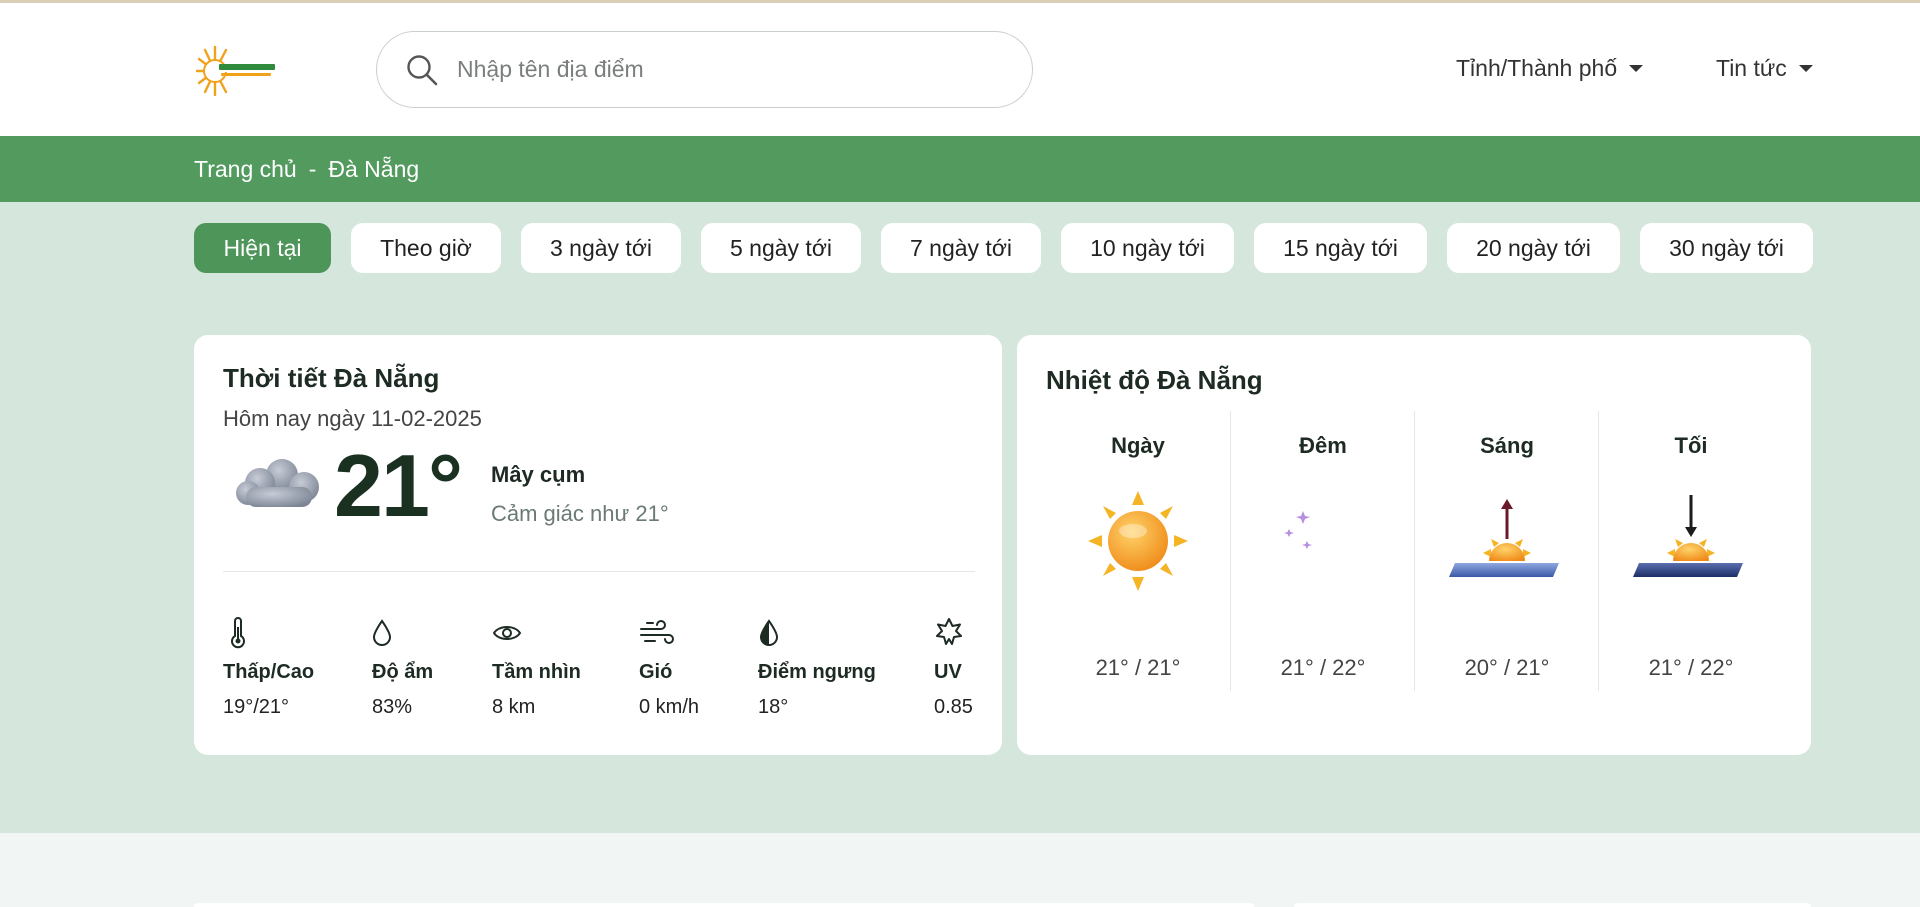 This screenshot has height=907, width=1920. I want to click on sun-logo-icon, so click(242, 71).